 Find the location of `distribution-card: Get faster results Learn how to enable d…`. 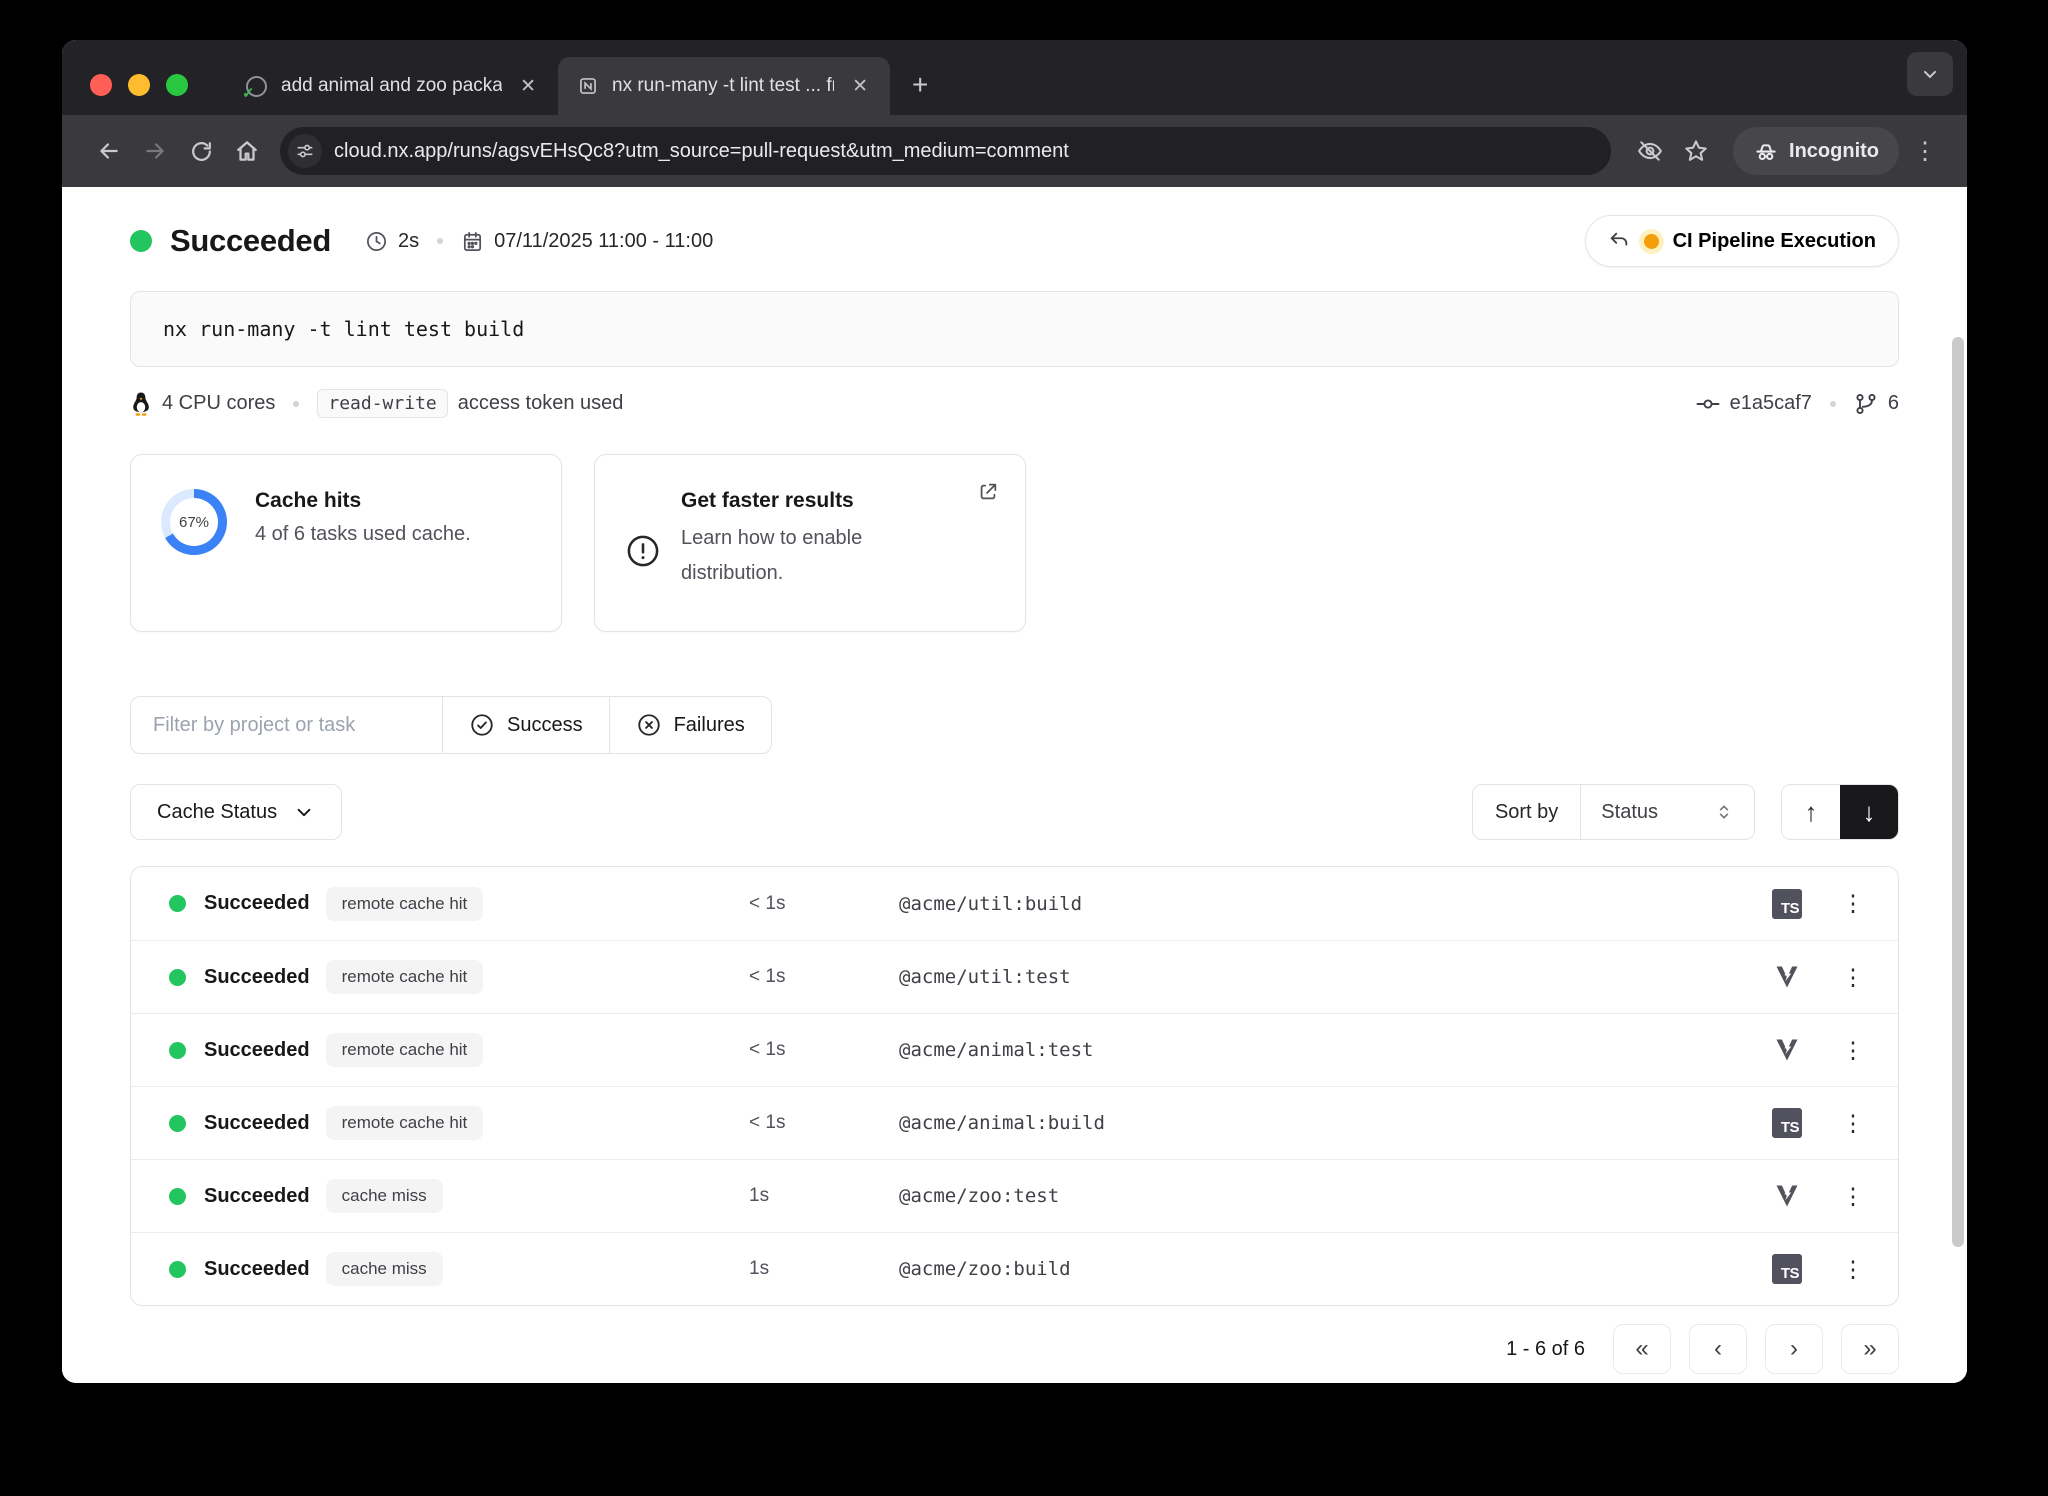

distribution-card: Get faster results Learn how to enable d… is located at coordinates (810, 543).